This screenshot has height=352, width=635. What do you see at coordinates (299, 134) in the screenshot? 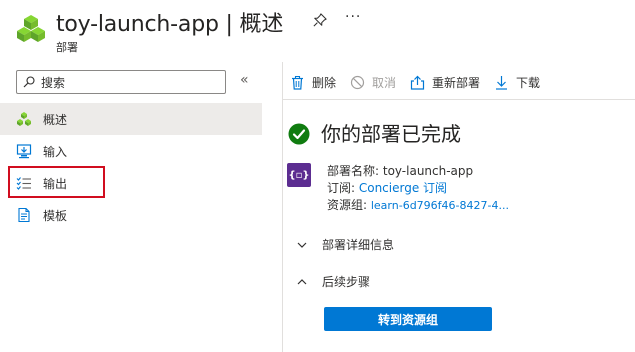
I see `success-check-icon` at bounding box center [299, 134].